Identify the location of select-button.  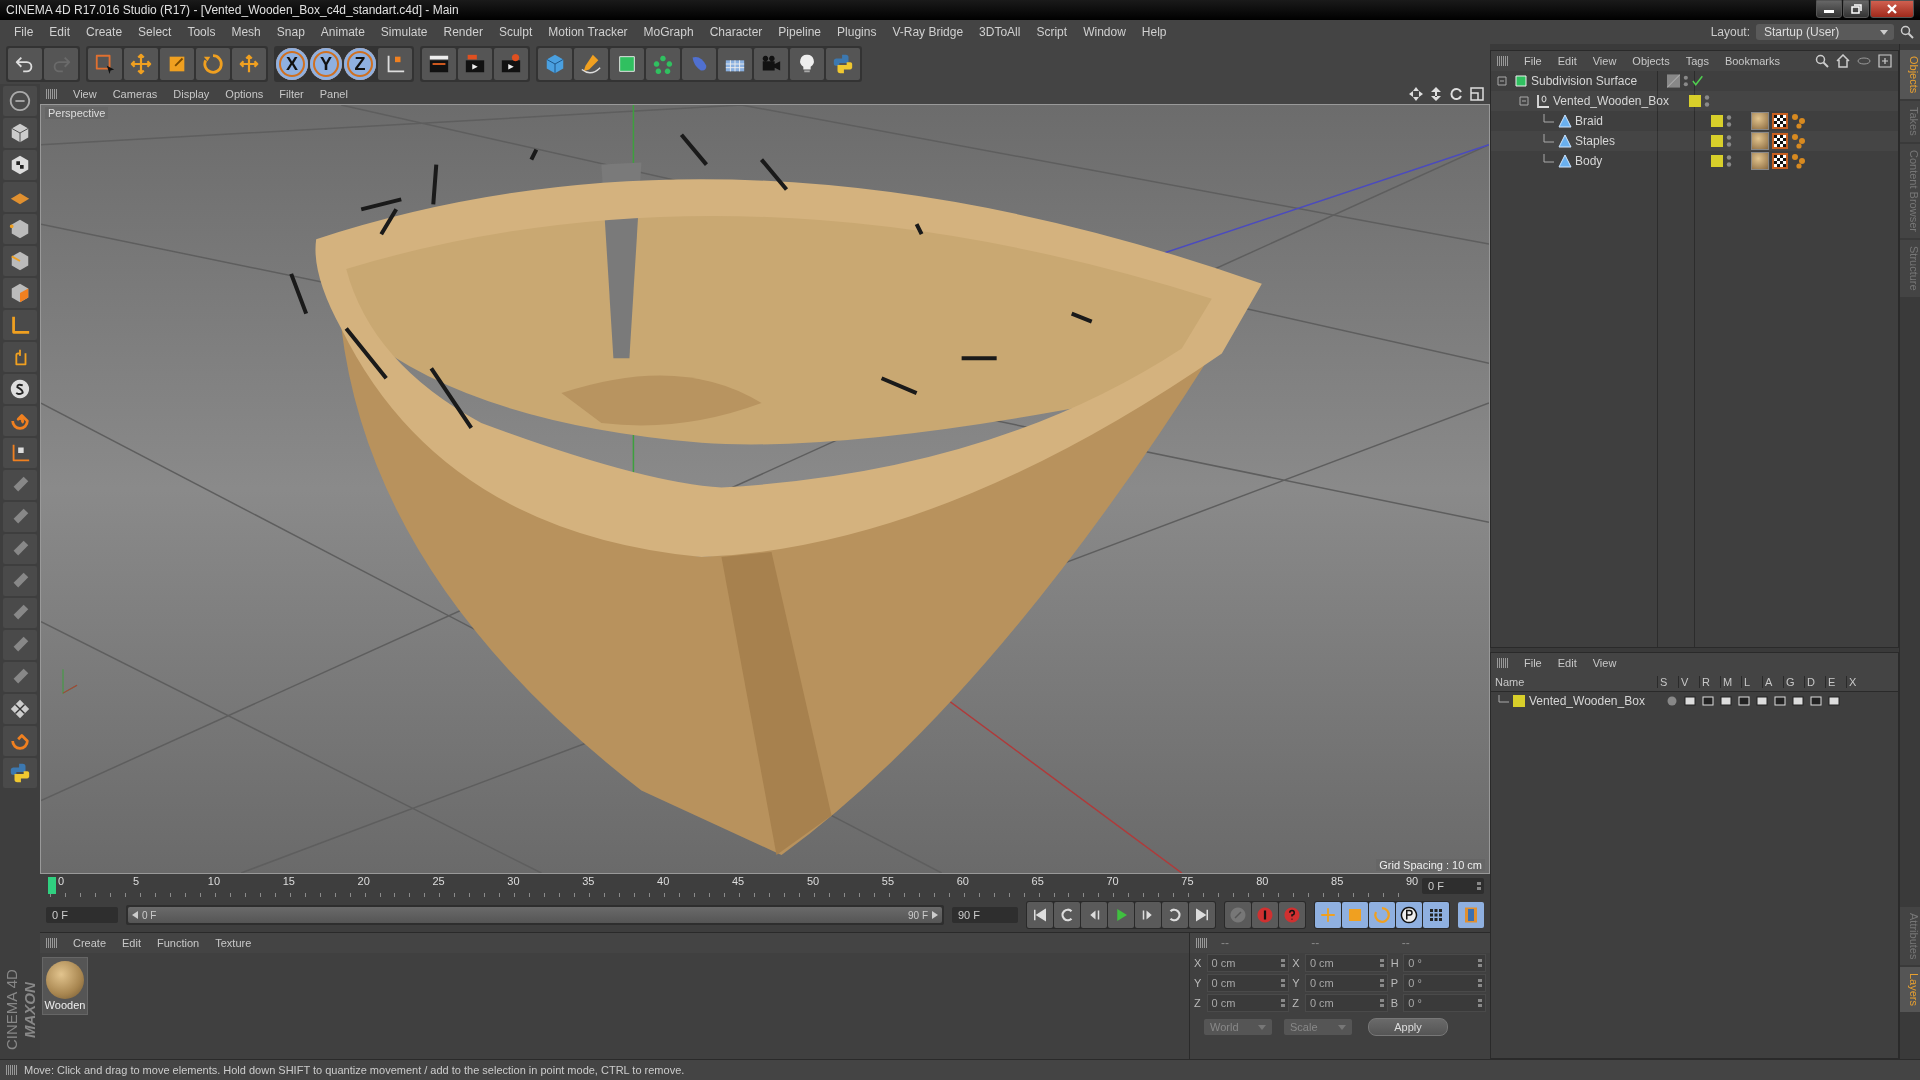
(105, 64).